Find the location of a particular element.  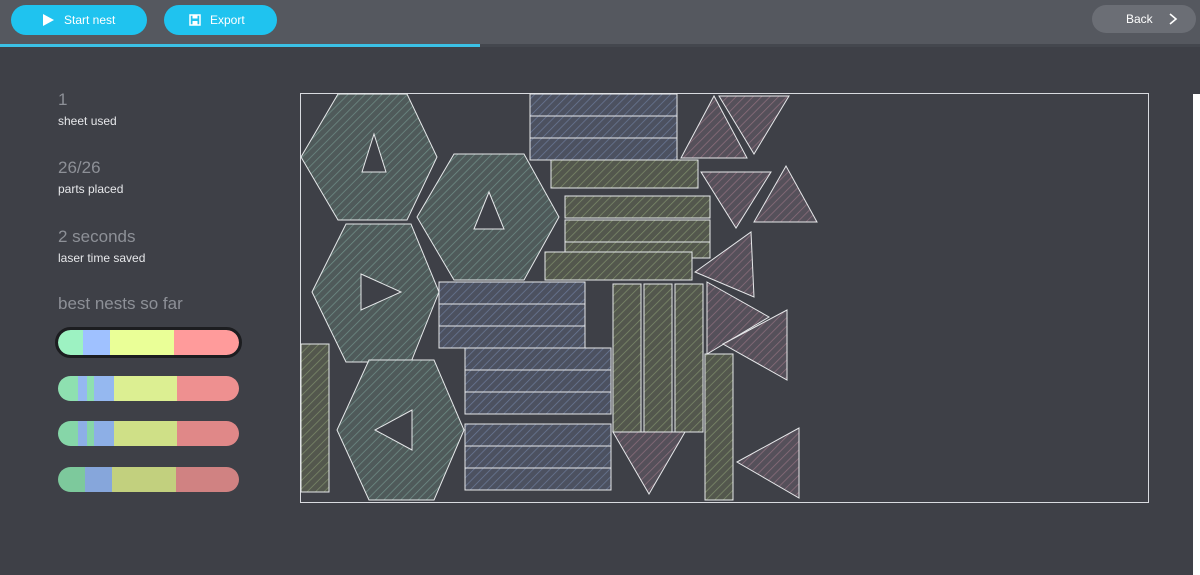

back-label: Back is located at coordinates (1139, 19).